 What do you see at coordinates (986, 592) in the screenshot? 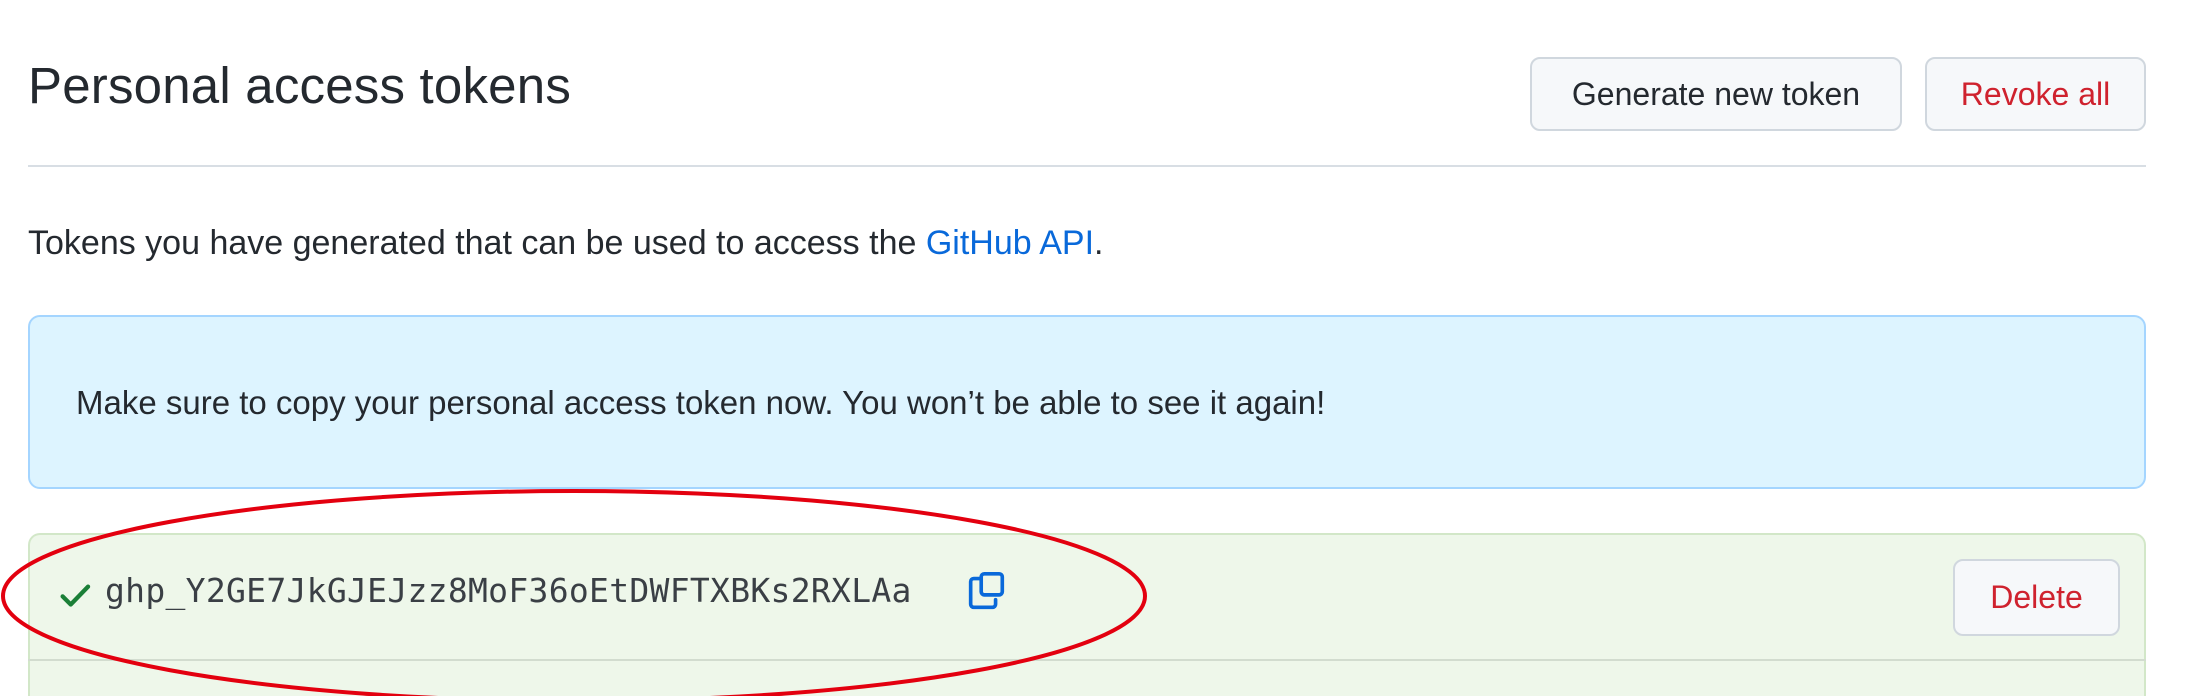
I see `copy-icon` at bounding box center [986, 592].